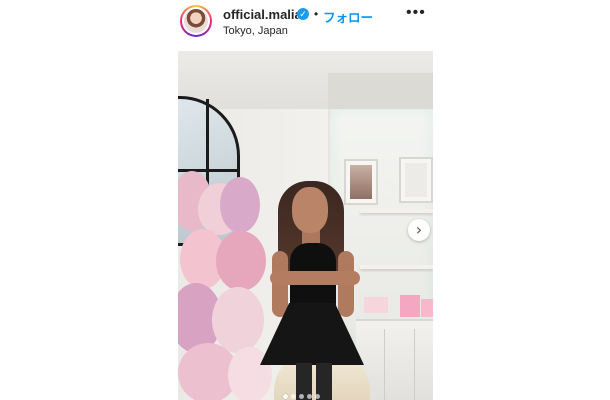 This screenshot has width=610, height=400. Describe the element at coordinates (315, 278) in the screenshot. I see `person-crossed-arms` at that location.